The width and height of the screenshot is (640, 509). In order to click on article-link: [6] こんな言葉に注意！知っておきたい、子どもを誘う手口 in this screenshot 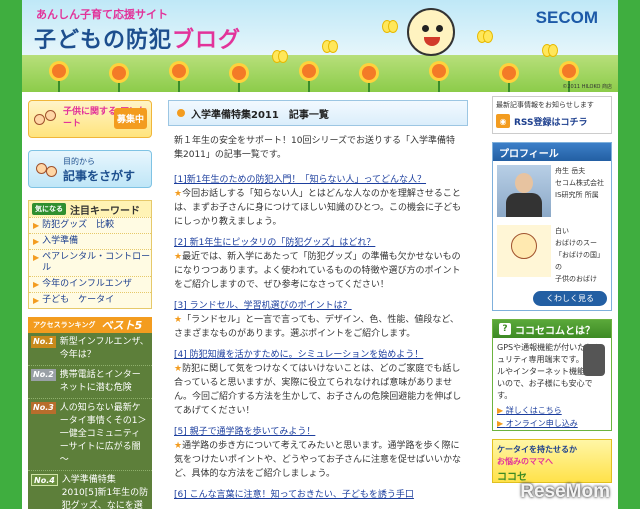, I will do `click(319, 495)`.